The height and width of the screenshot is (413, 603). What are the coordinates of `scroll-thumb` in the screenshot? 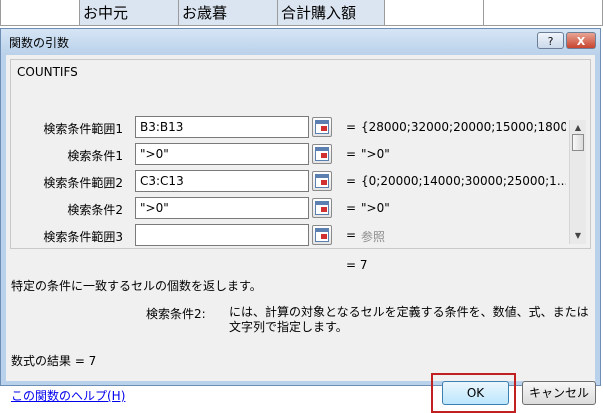 It's located at (578, 142).